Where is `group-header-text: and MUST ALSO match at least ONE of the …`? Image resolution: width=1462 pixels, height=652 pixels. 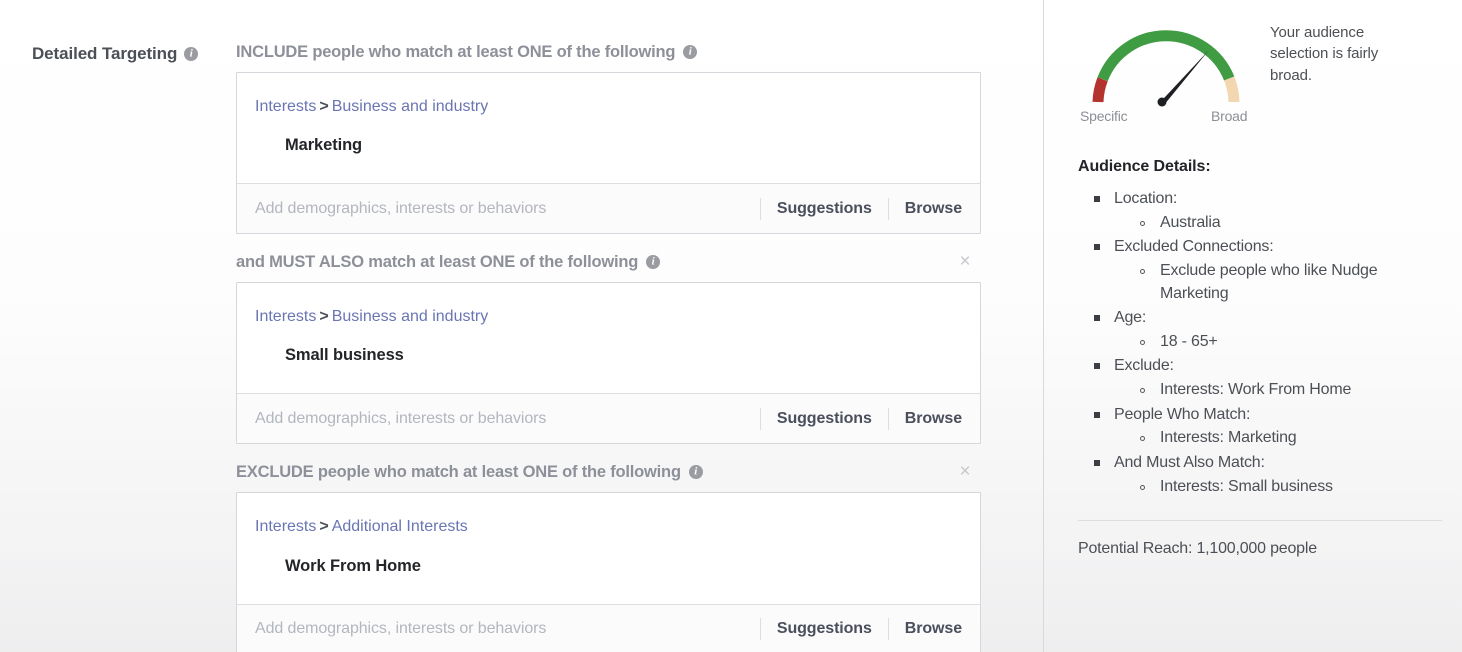
group-header-text: and MUST ALSO match at least ONE of the … is located at coordinates (437, 261).